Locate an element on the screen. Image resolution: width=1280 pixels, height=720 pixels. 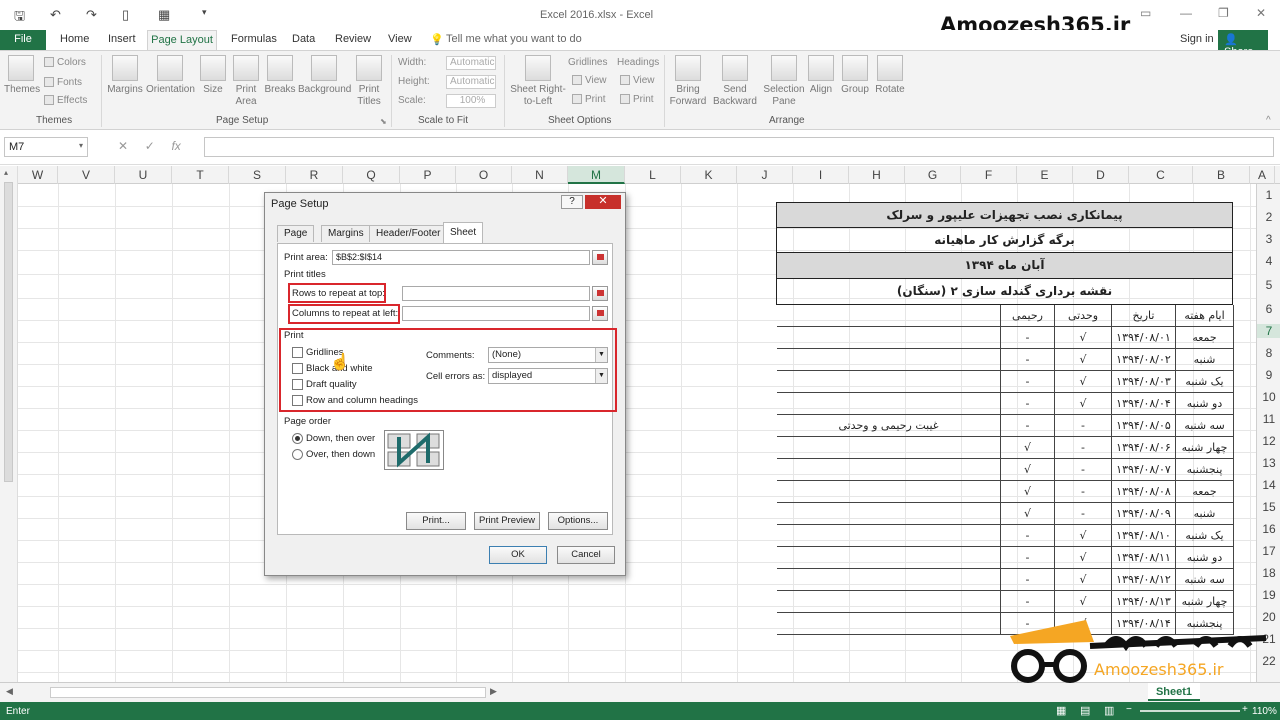
table-cell-day: یک شنبه is located at coordinates (1205, 536).